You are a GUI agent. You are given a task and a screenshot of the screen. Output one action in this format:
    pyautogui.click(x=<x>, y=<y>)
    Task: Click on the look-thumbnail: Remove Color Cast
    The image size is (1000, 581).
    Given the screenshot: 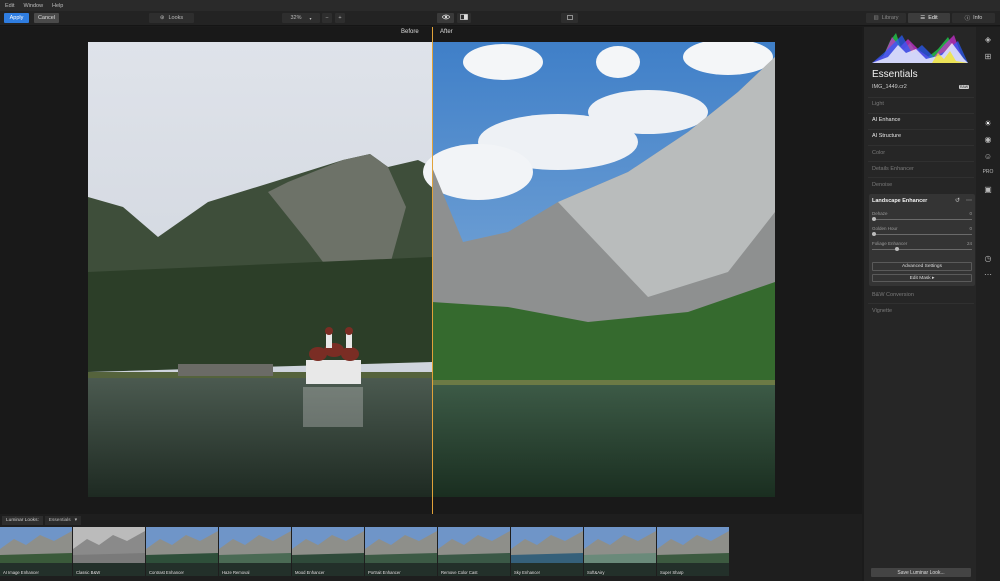 What is the action you would take?
    pyautogui.click(x=474, y=551)
    